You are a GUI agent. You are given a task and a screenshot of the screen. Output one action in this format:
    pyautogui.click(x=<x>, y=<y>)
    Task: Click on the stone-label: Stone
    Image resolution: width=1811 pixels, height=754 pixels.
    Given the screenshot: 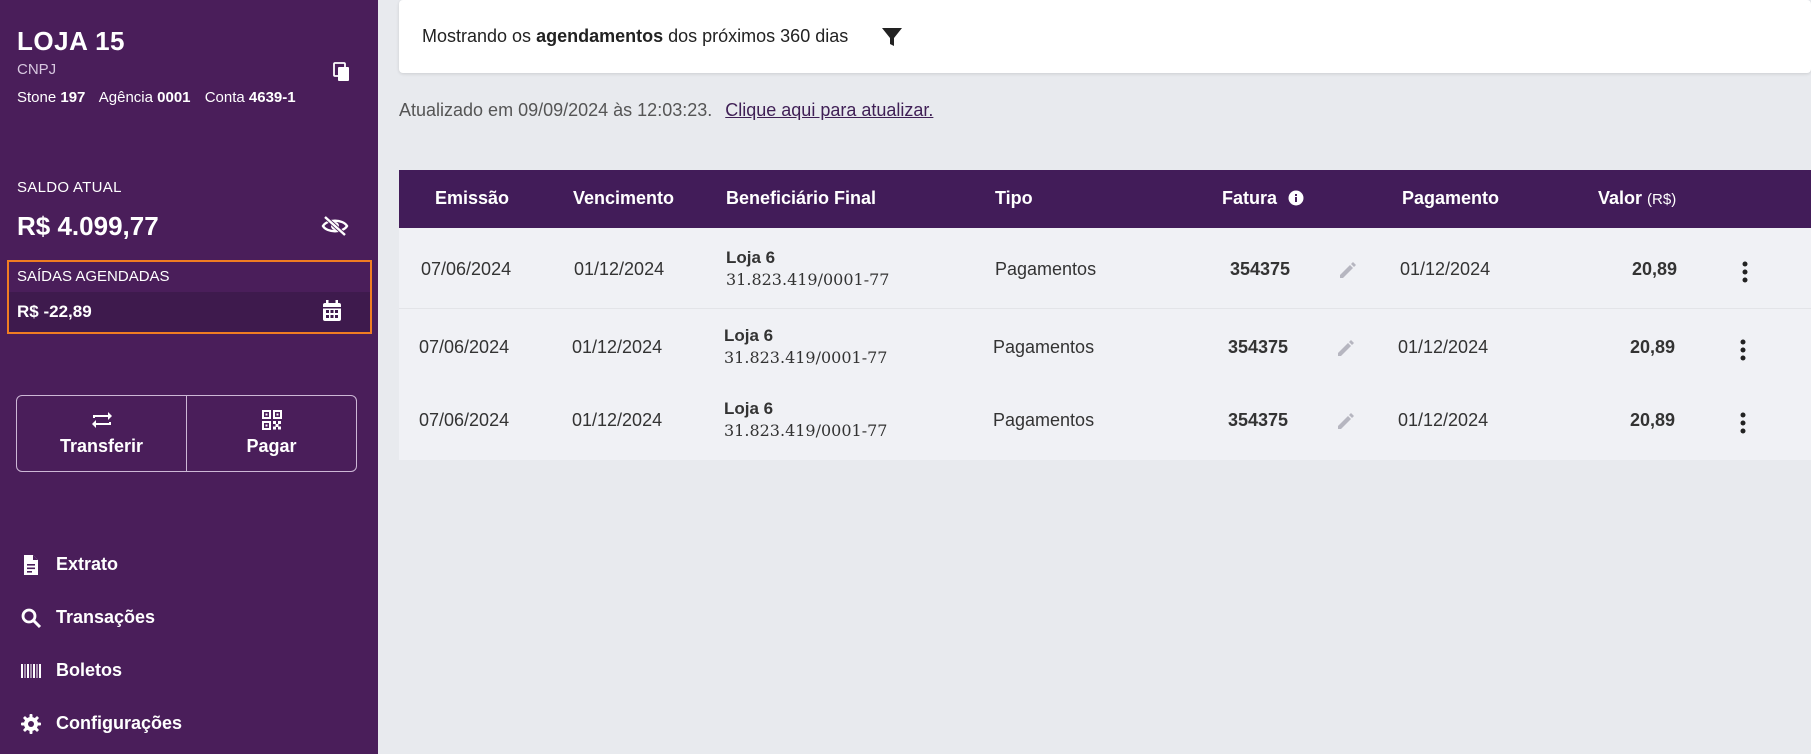 What is the action you would take?
    pyautogui.click(x=37, y=97)
    